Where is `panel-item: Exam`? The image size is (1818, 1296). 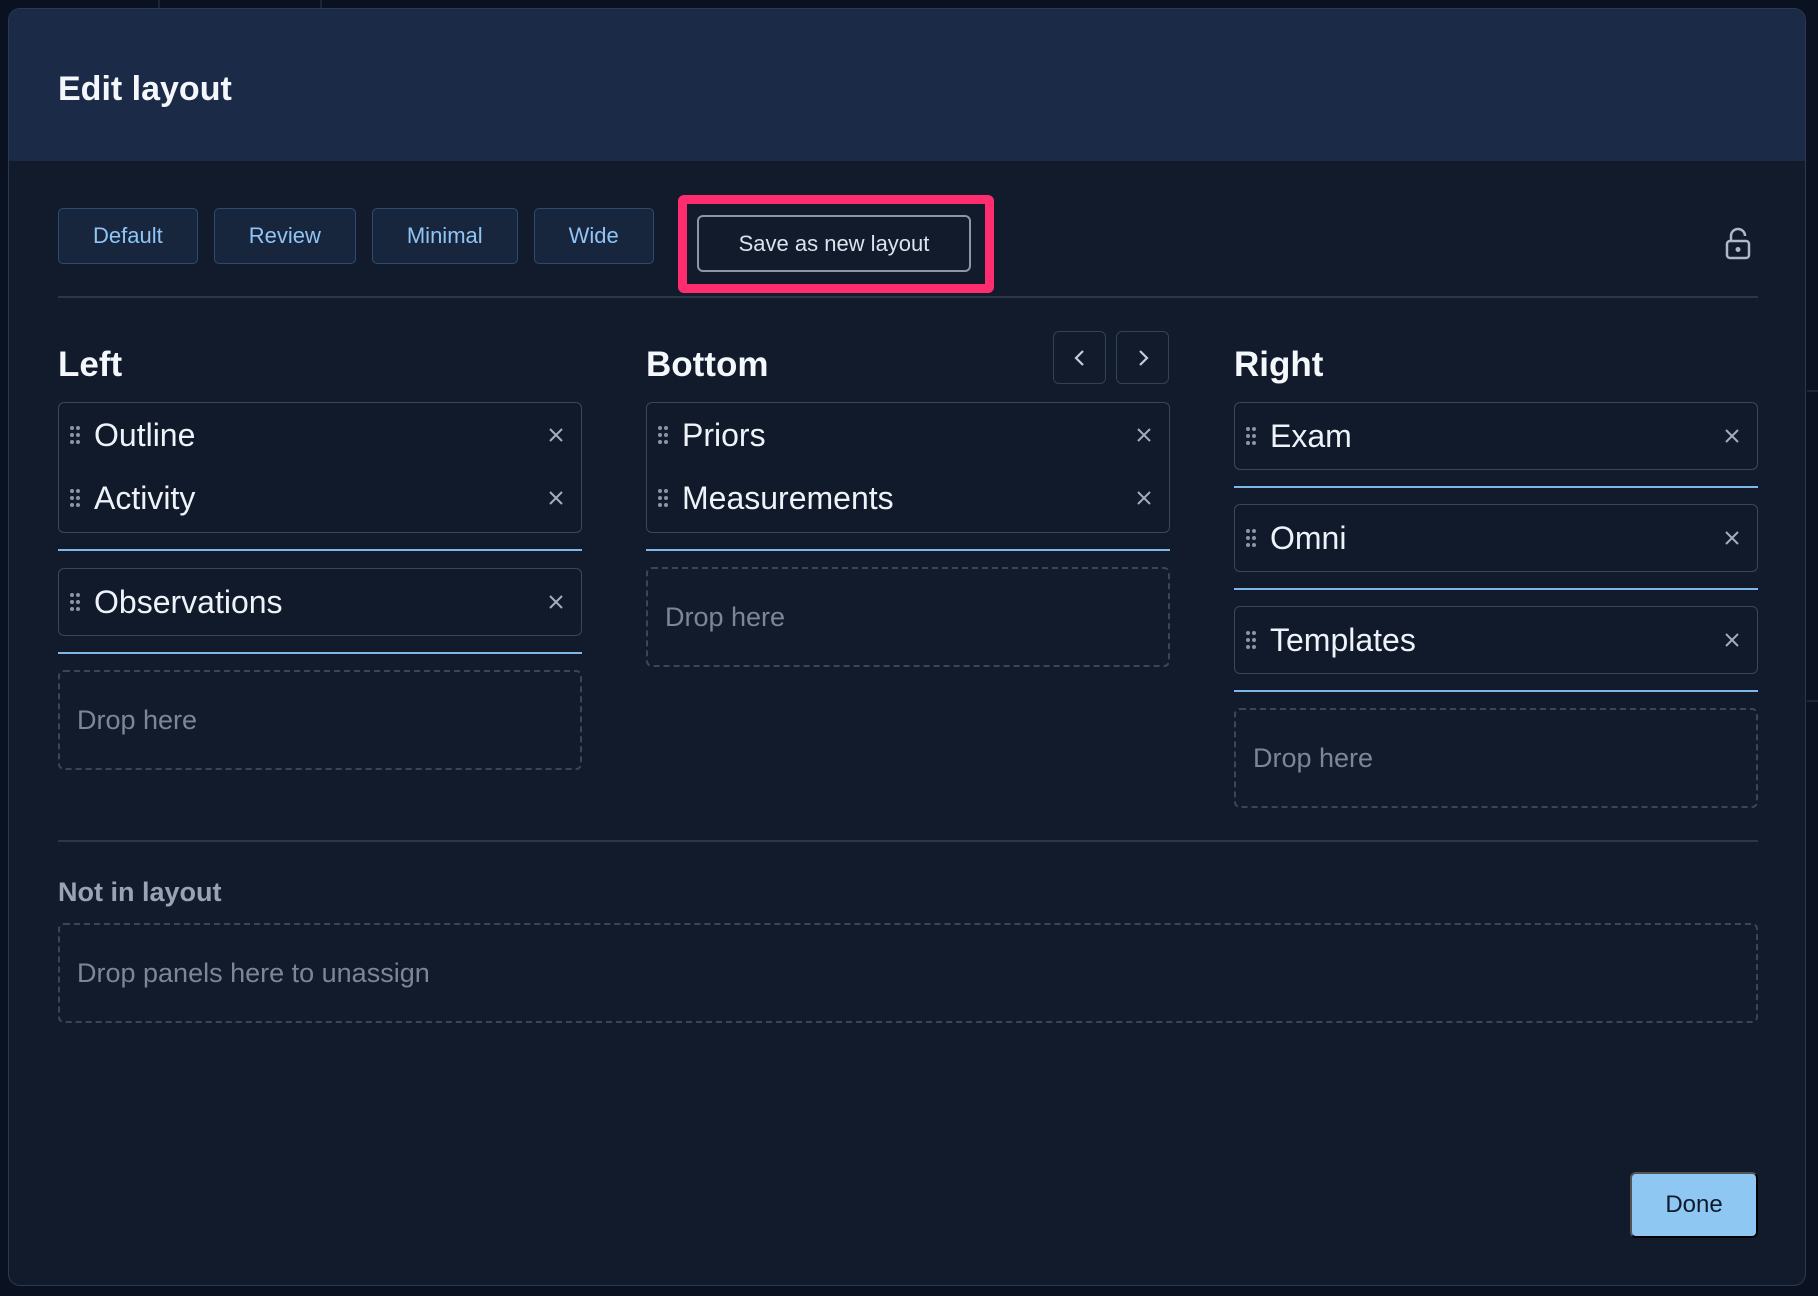 panel-item: Exam is located at coordinates (1496, 436).